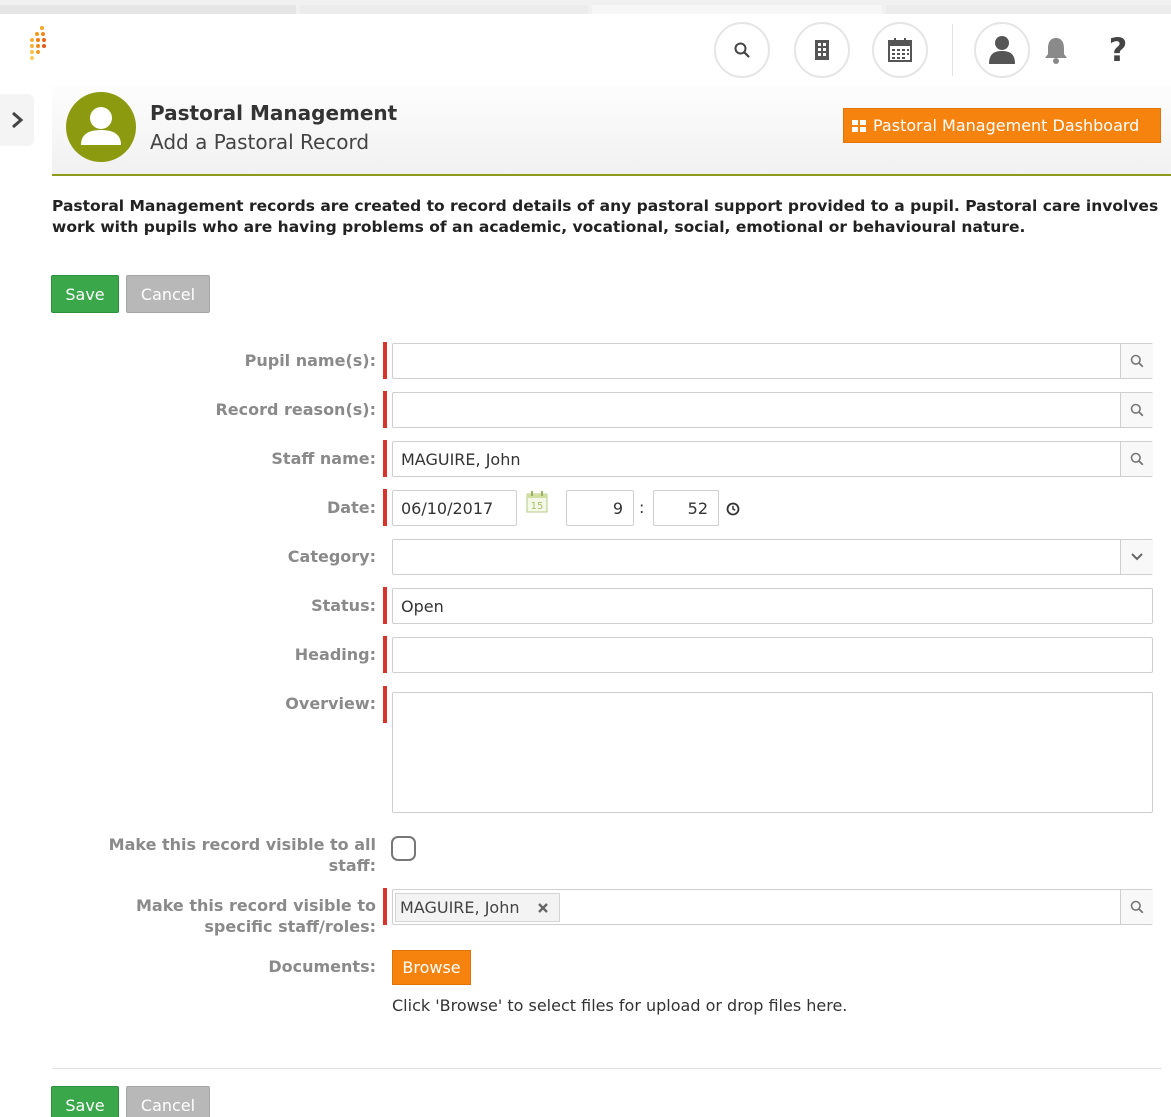 The width and height of the screenshot is (1171, 1117). I want to click on visible-all-label-line1: Make this record visible to all, so click(242, 844).